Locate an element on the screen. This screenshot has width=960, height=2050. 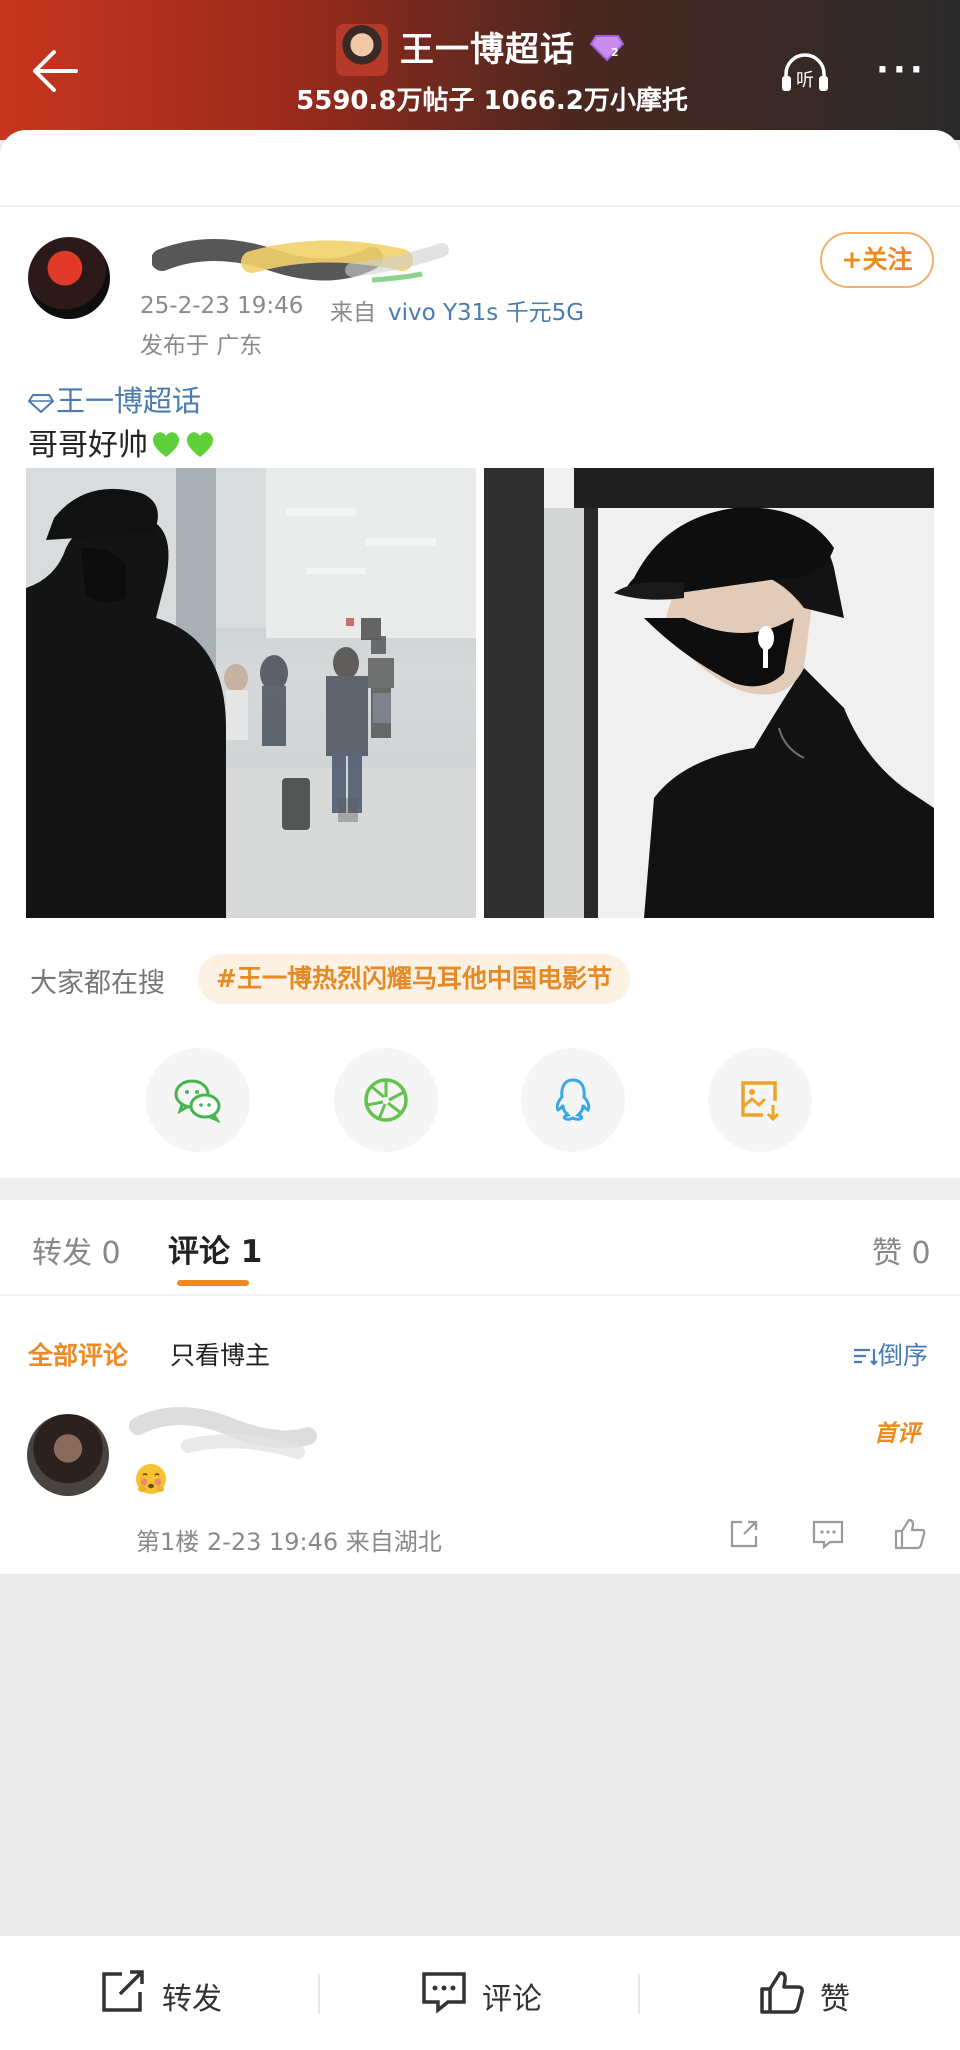
comments-section: 全部评论 只看博主 倒序 首评 第1楼 2-23 19:46 来自湖北 is located at coordinates (480, 1435).